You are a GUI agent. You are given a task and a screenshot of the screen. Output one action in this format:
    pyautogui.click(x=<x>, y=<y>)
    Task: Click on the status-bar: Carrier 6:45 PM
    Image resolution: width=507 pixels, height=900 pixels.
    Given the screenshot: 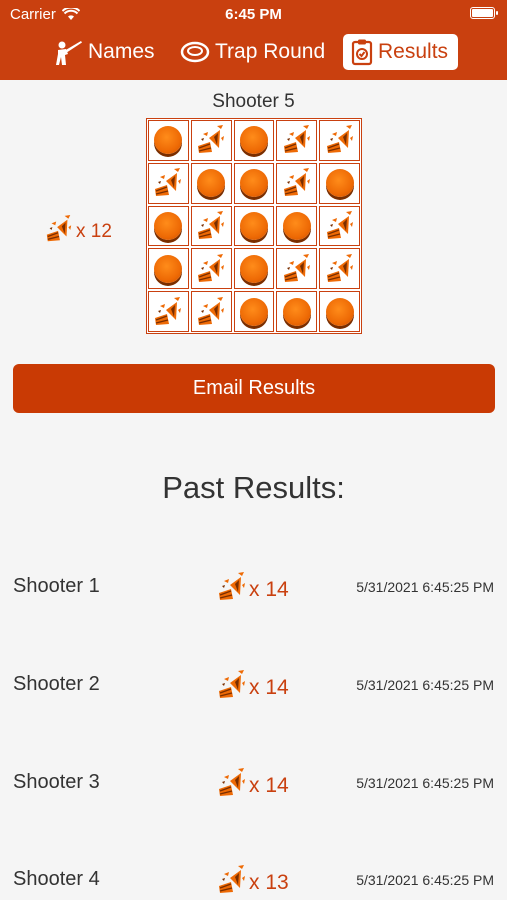 What is the action you would take?
    pyautogui.click(x=253, y=15)
    